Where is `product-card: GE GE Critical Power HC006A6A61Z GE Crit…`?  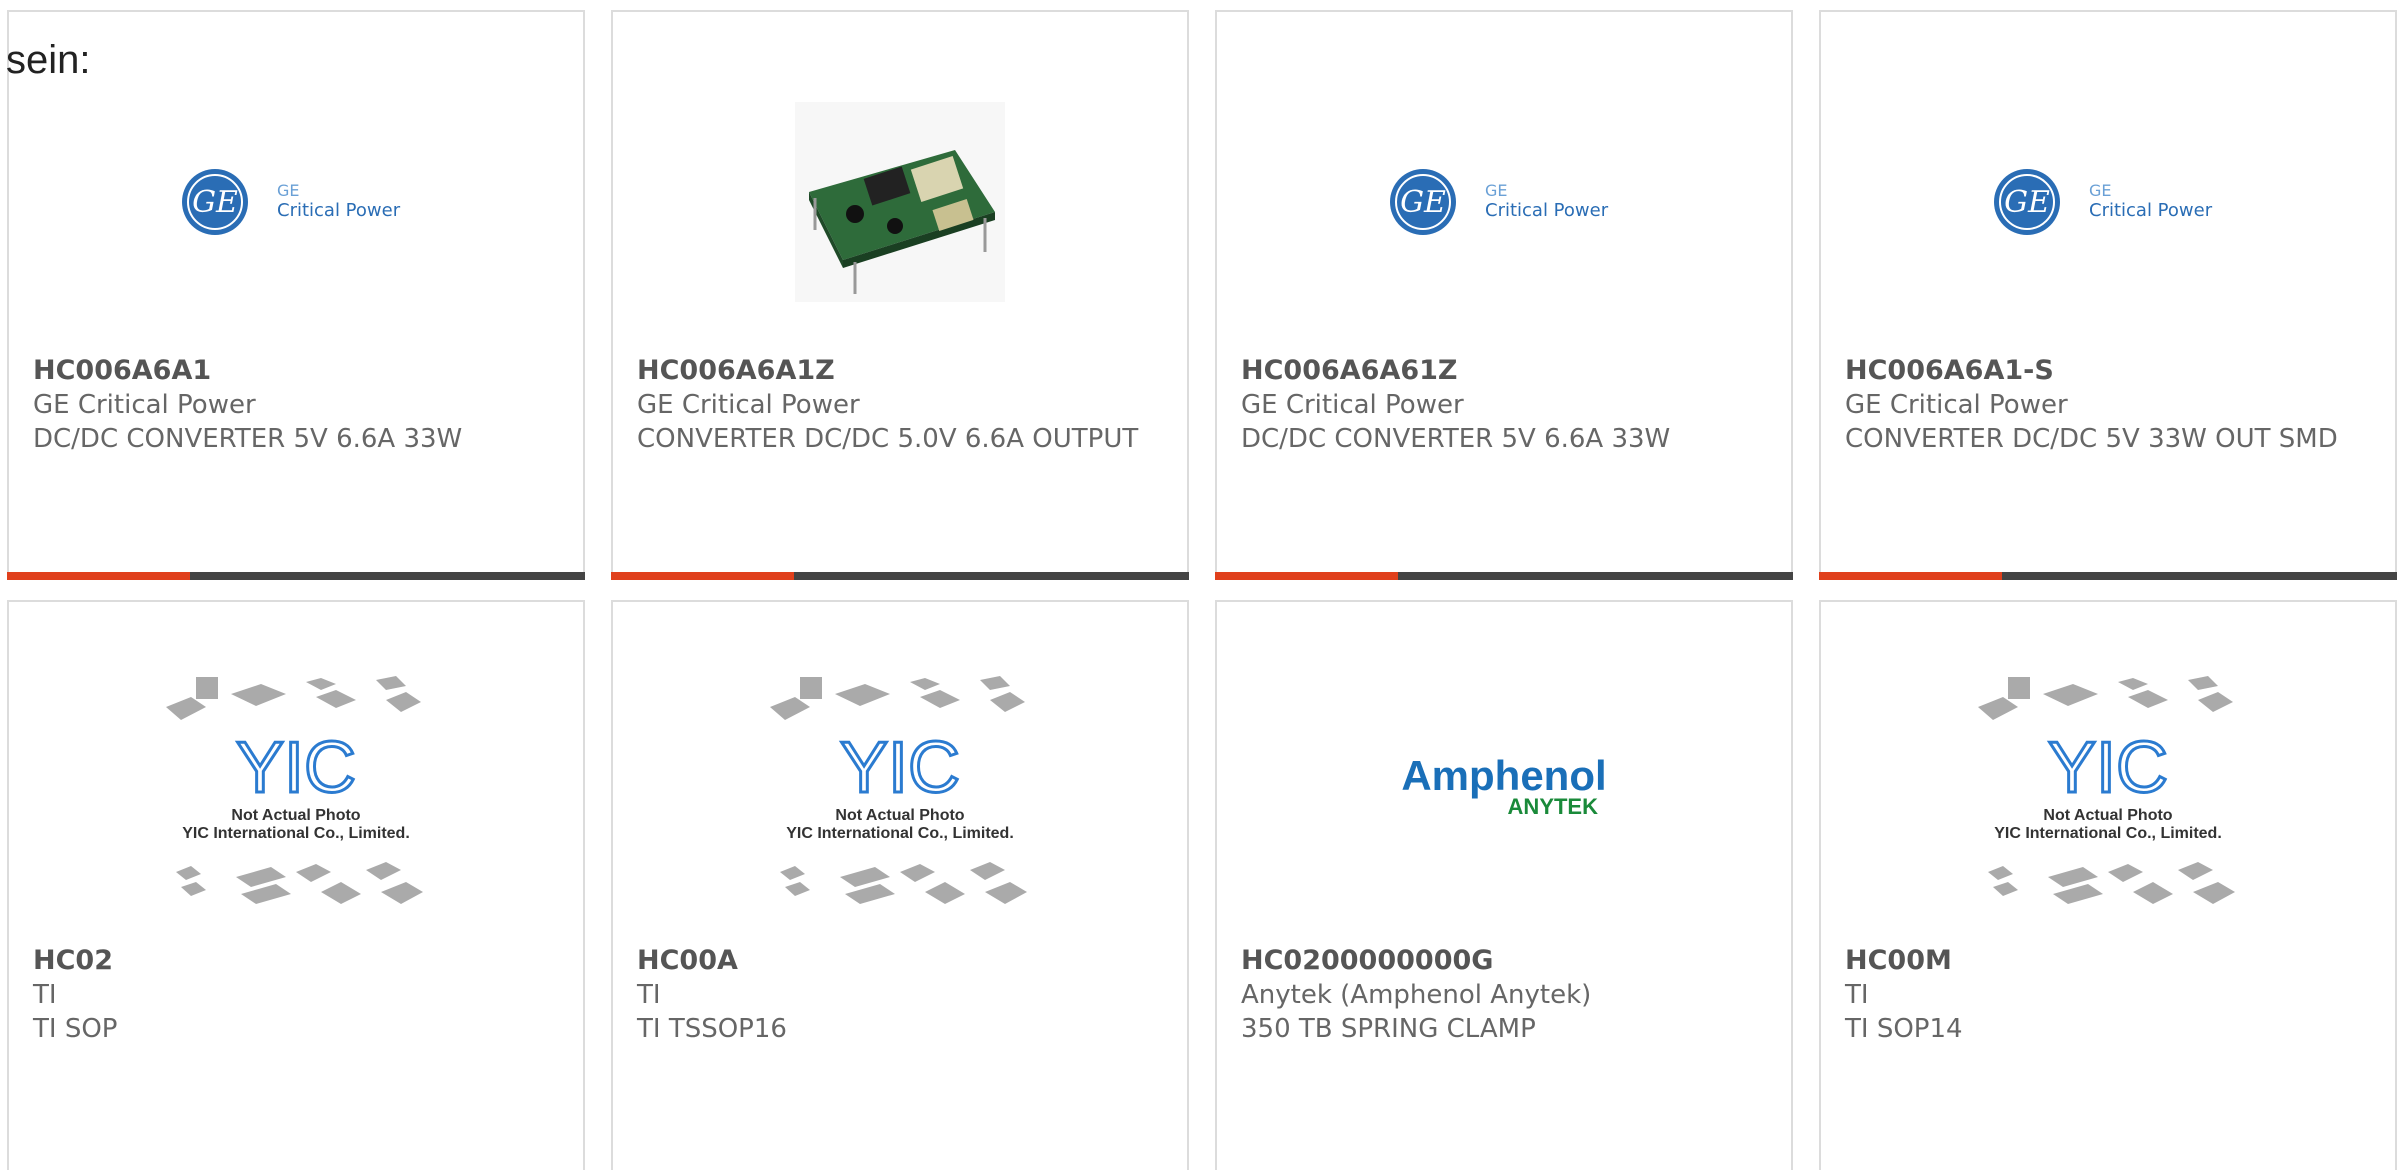 product-card: GE GE Critical Power HC006A6A61Z GE Crit… is located at coordinates (1504, 295).